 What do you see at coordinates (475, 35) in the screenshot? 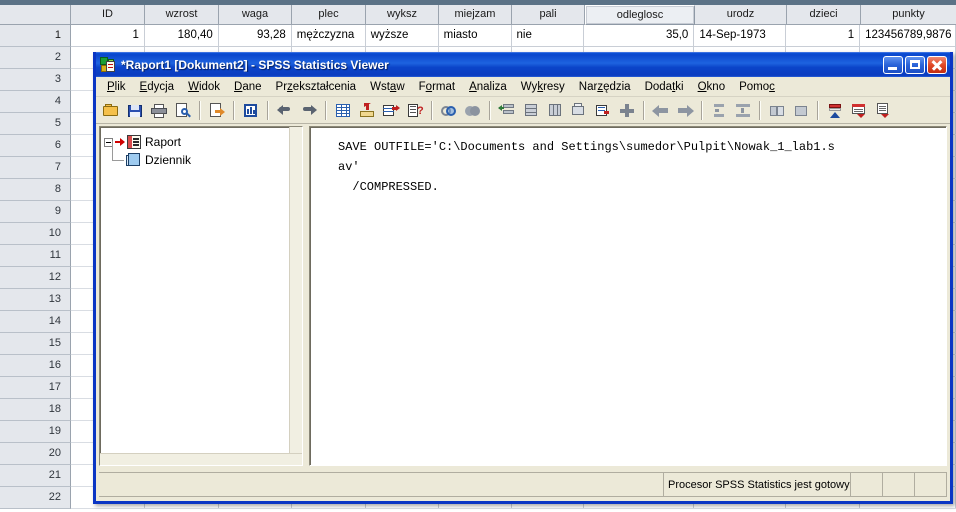
I see `cell-miejzam-1: miasto` at bounding box center [475, 35].